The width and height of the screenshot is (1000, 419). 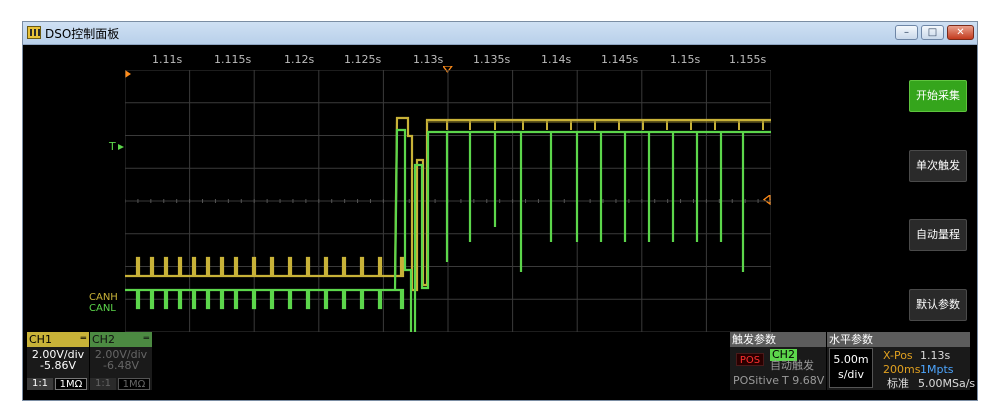 What do you see at coordinates (851, 359) in the screenshot?
I see `time-div-value: 5.00m` at bounding box center [851, 359].